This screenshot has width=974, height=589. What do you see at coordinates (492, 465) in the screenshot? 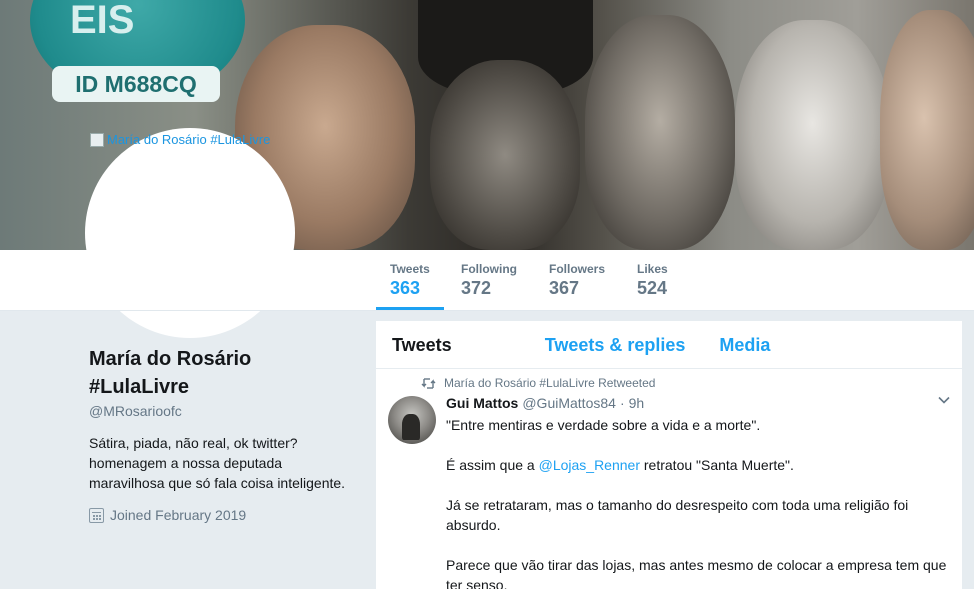
I see `tweet-paragraph-2-start: É assim que a` at bounding box center [492, 465].